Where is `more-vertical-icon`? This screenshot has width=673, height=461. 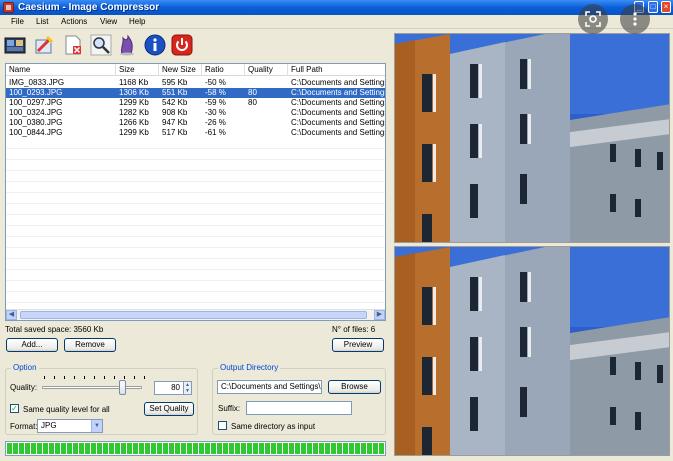 more-vertical-icon is located at coordinates (635, 19).